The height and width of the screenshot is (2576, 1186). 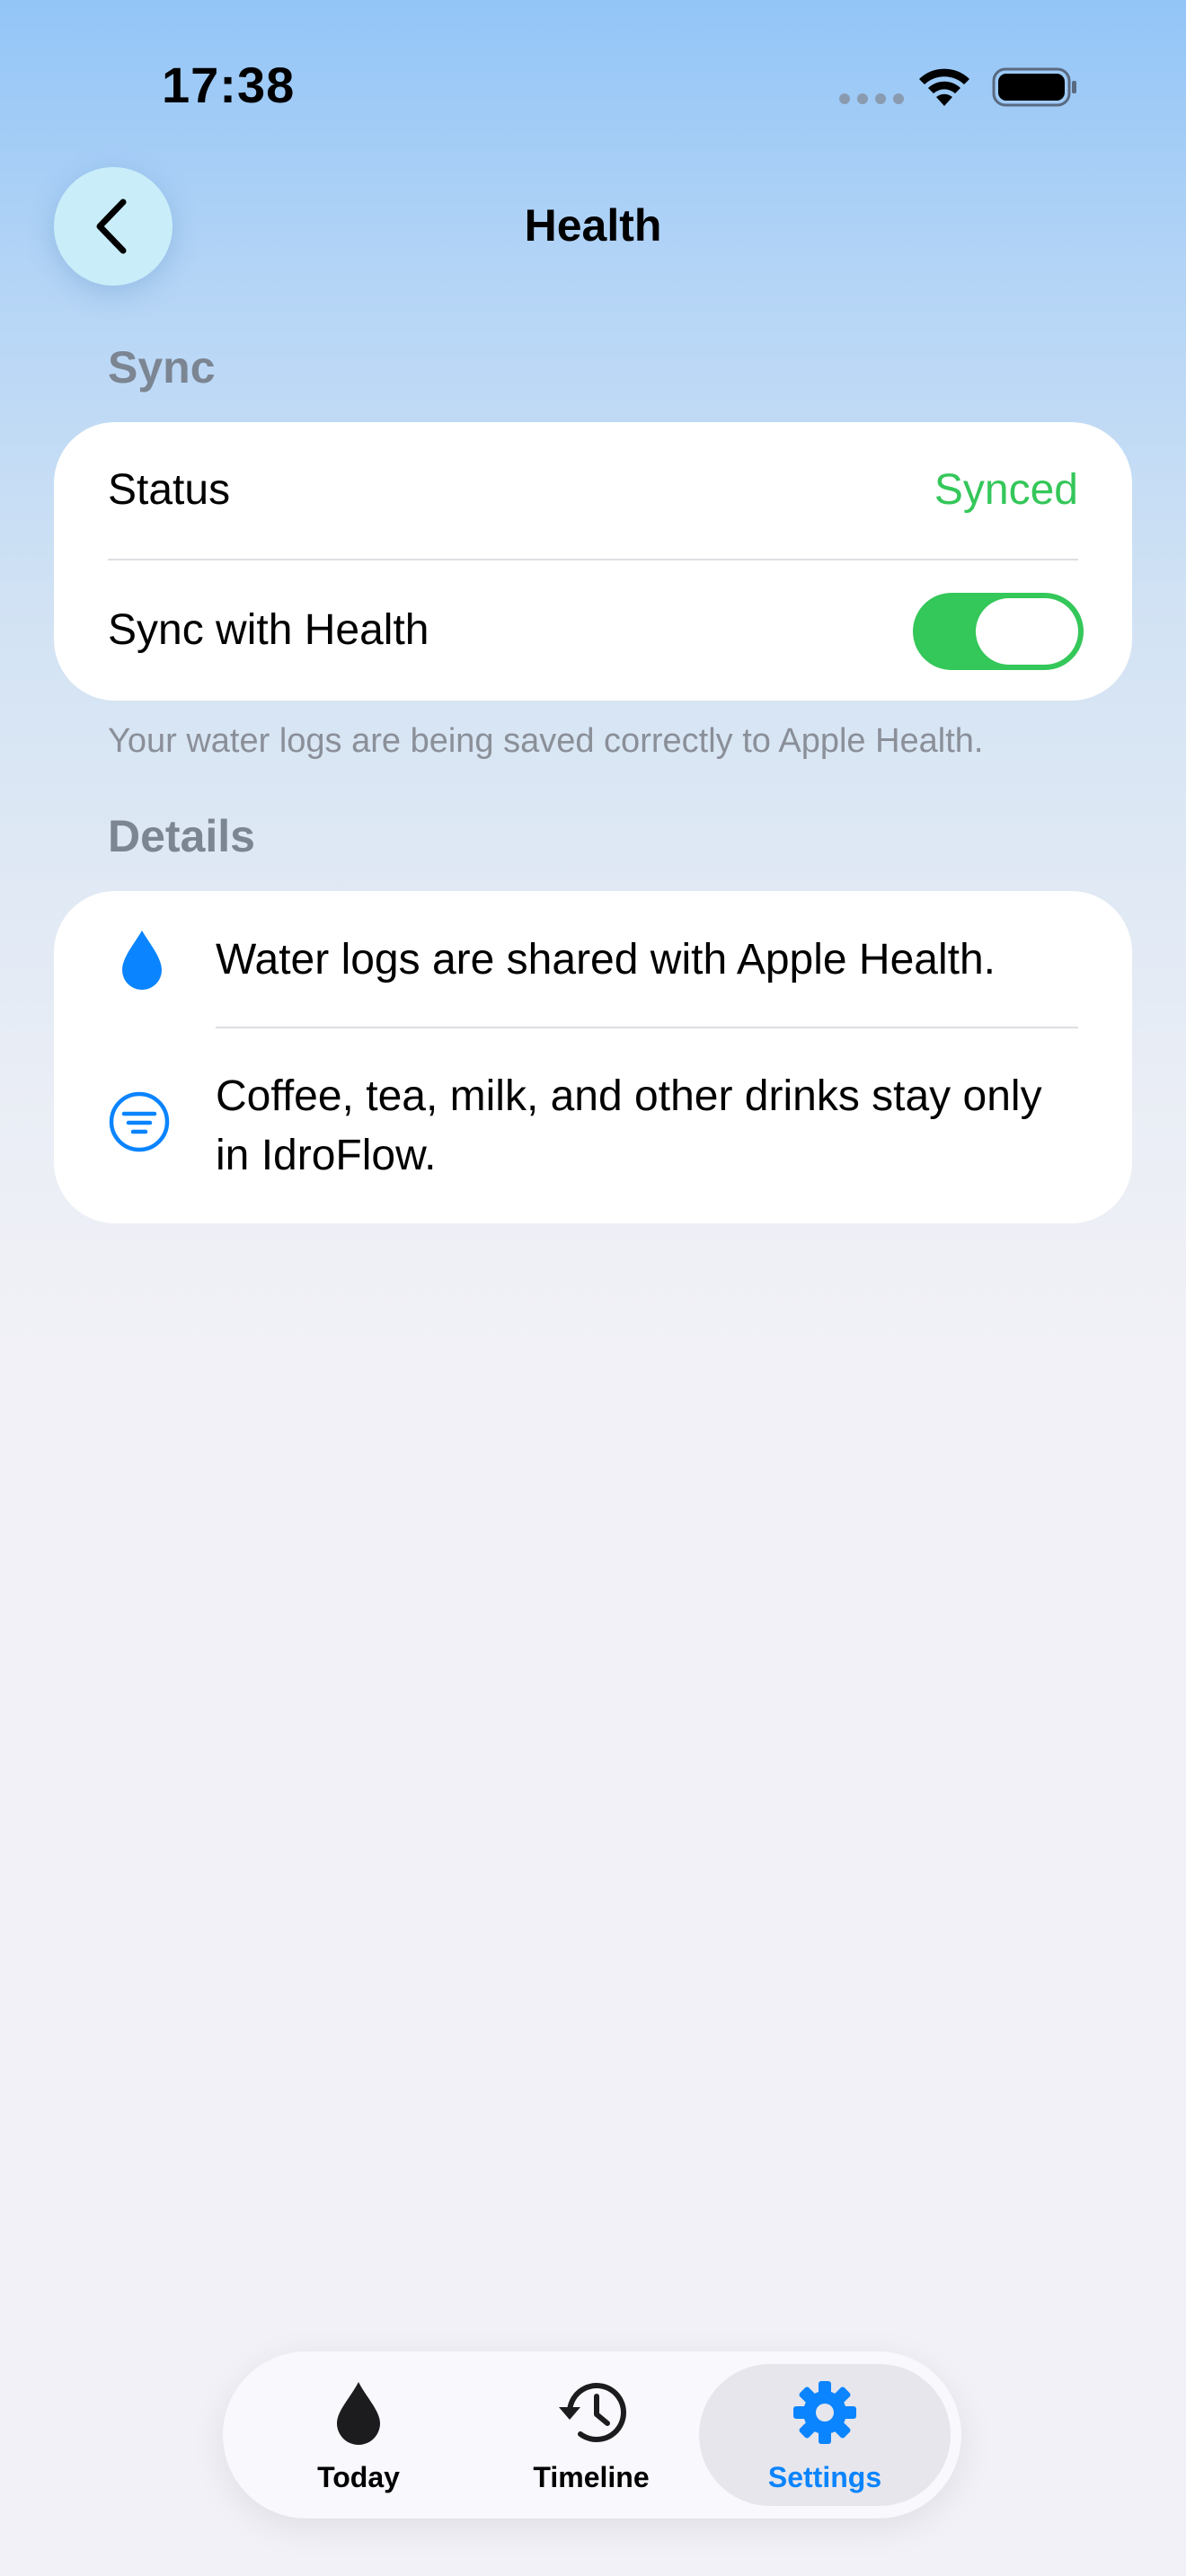 I want to click on tab-label: Today, so click(x=358, y=2477).